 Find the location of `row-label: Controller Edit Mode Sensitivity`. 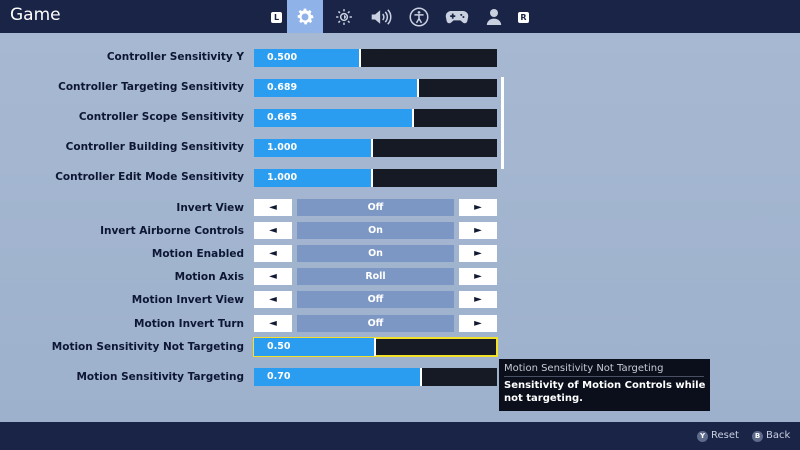

row-label: Controller Edit Mode Sensitivity is located at coordinates (149, 177).